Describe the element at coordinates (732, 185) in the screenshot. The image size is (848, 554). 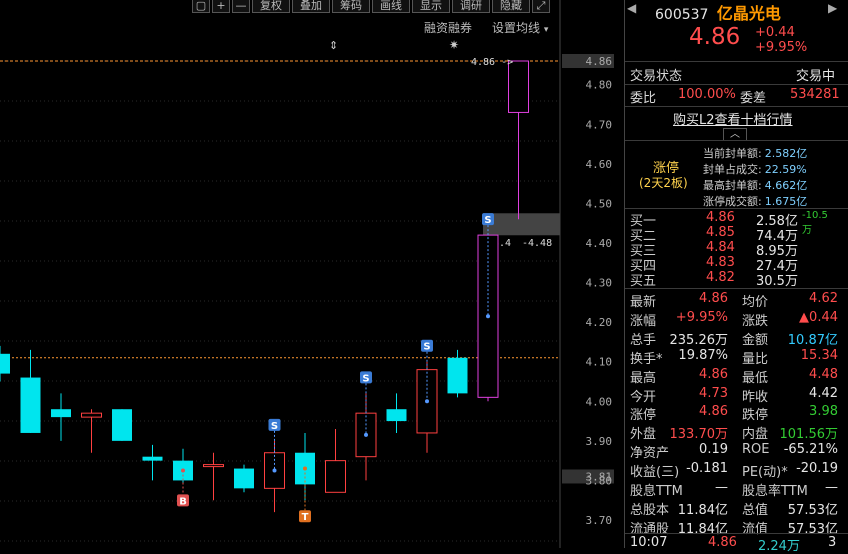
I see `seal-label: 最高封单额:` at that location.